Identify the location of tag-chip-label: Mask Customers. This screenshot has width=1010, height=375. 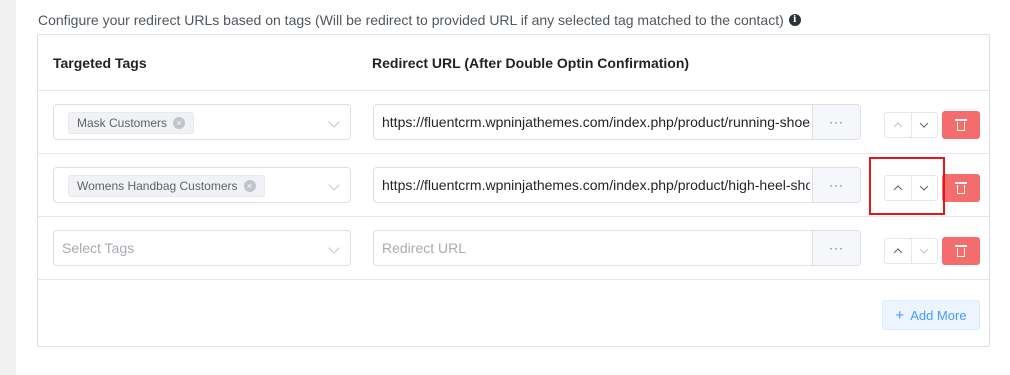
(122, 123).